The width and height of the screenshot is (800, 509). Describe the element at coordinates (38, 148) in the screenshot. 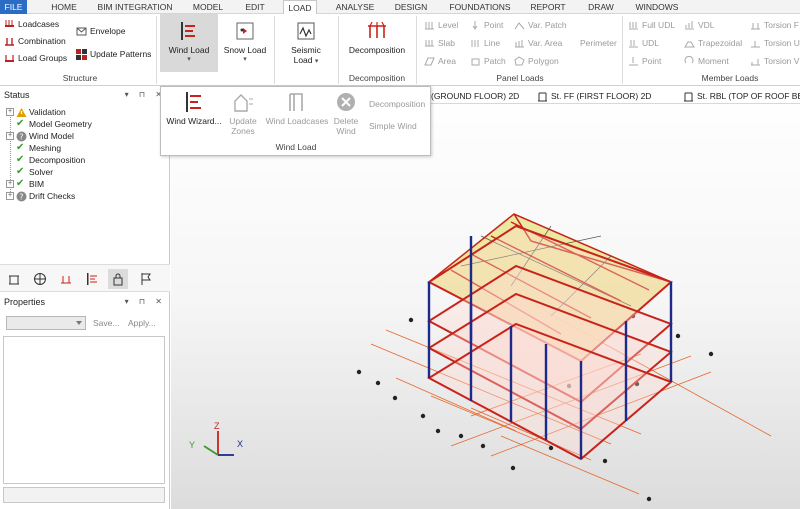

I see `tree-item-meshing: ✔ Meshing` at that location.